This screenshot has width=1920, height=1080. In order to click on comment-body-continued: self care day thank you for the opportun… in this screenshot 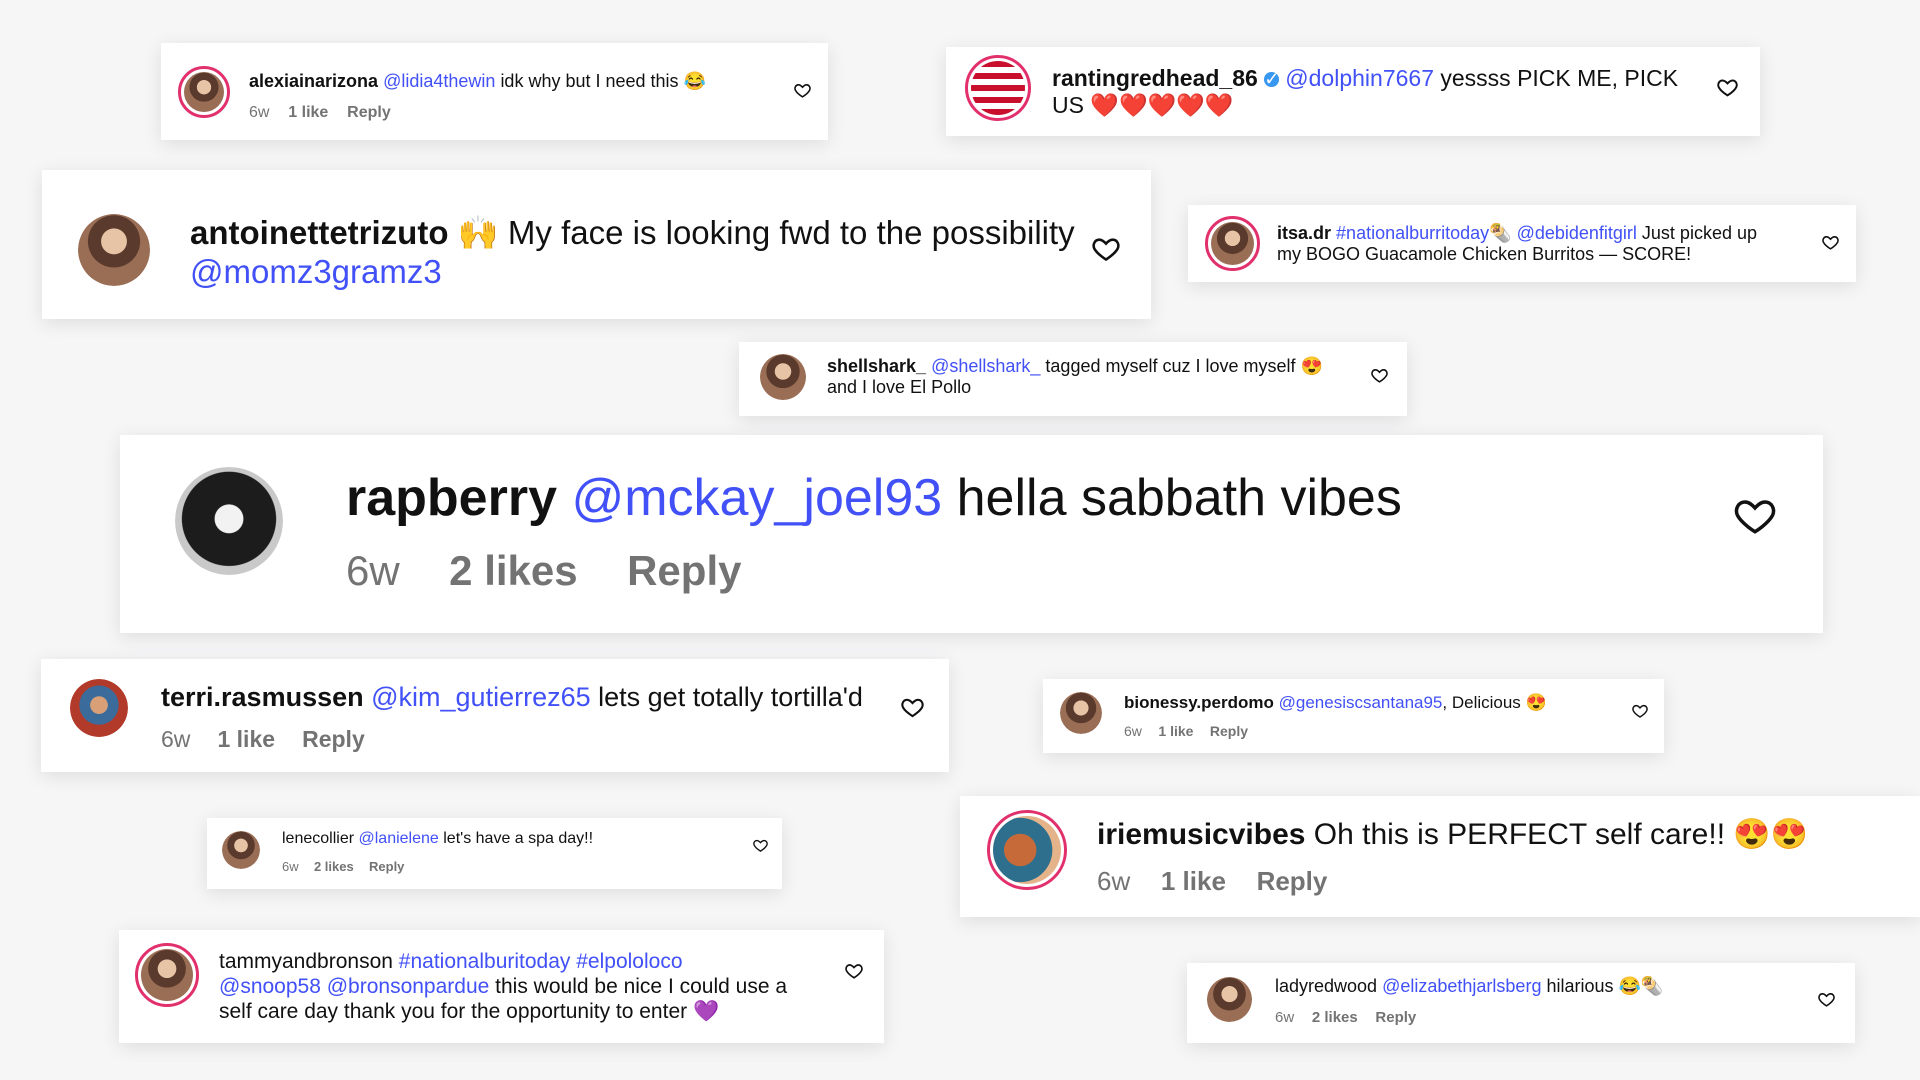, I will do `click(469, 1011)`.